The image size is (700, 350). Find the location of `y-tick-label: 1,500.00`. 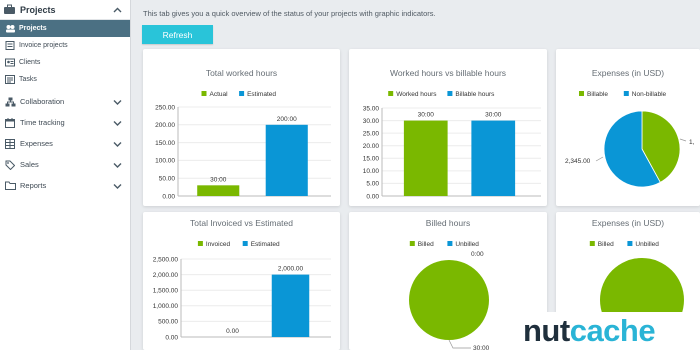

y-tick-label: 1,500.00 is located at coordinates (166, 291).